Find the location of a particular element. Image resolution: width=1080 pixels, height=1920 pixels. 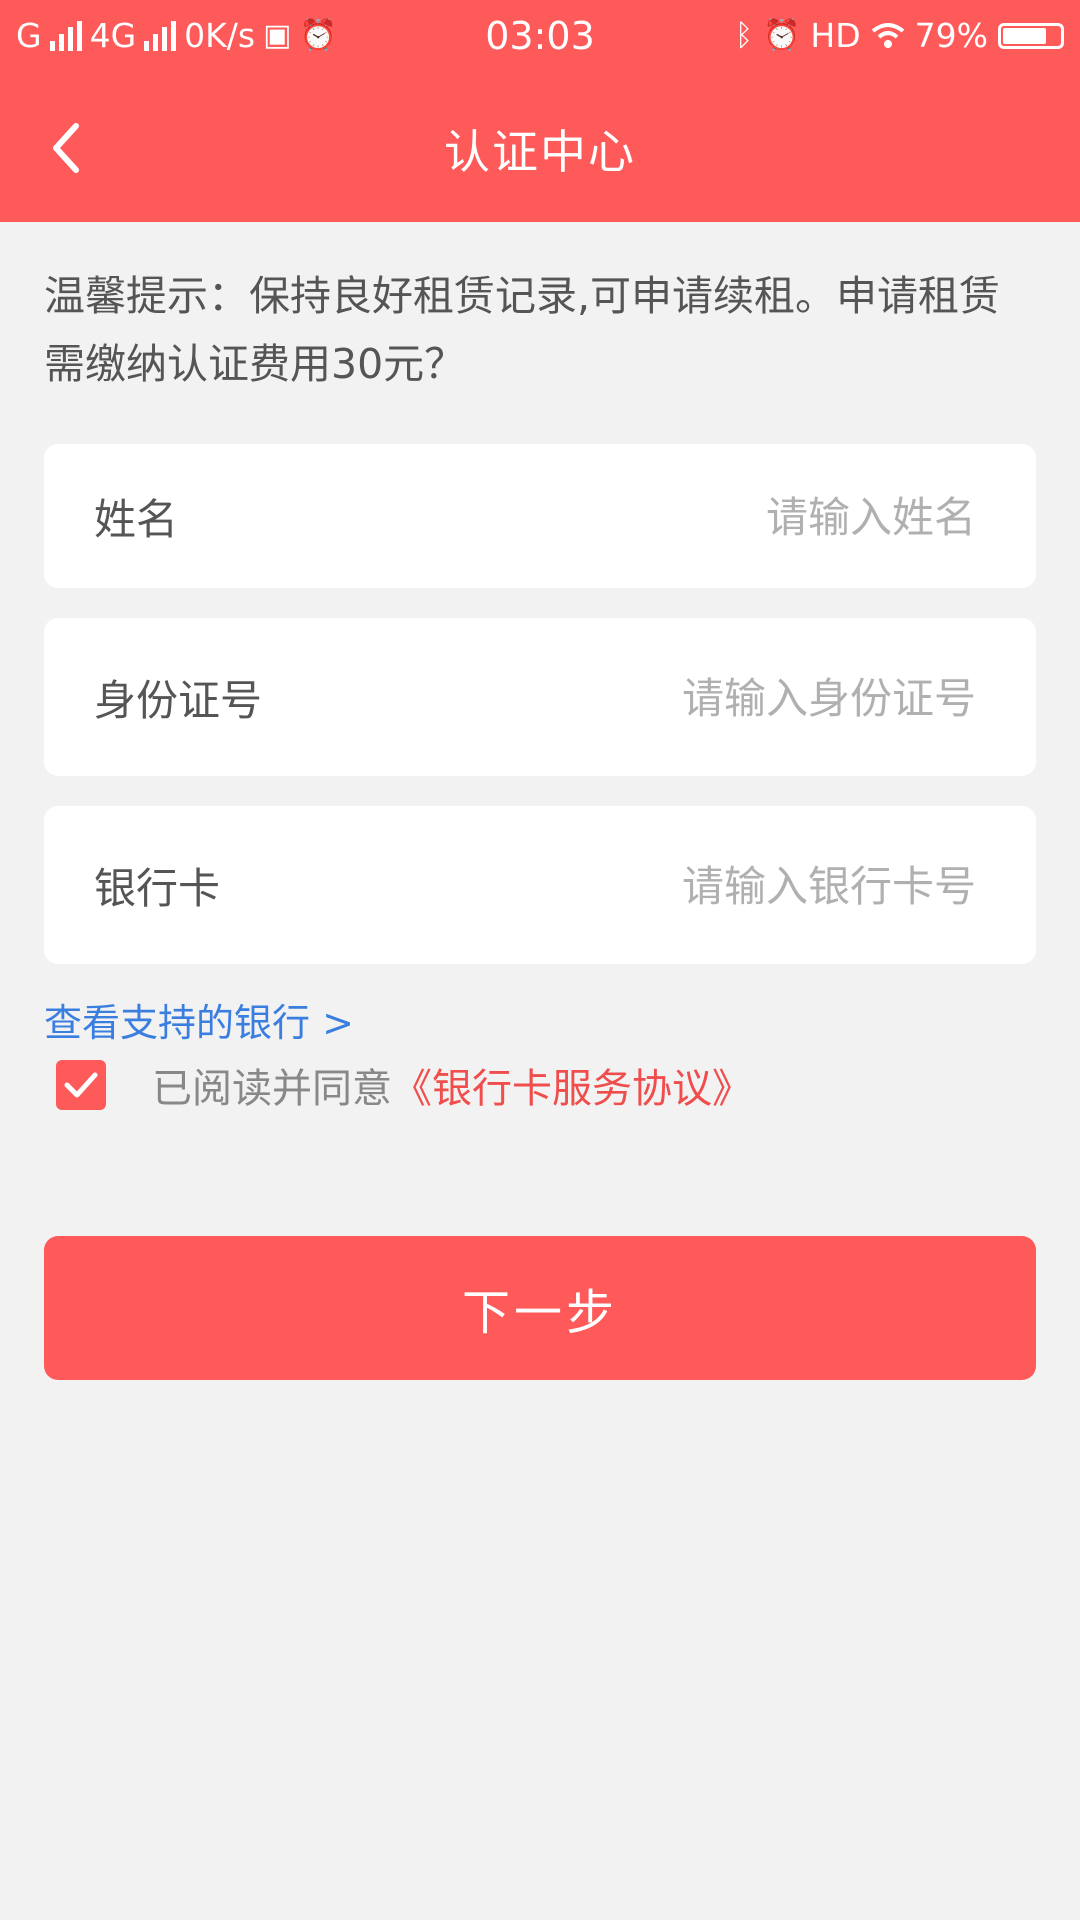

agreement-checkbox is located at coordinates (81, 1085).